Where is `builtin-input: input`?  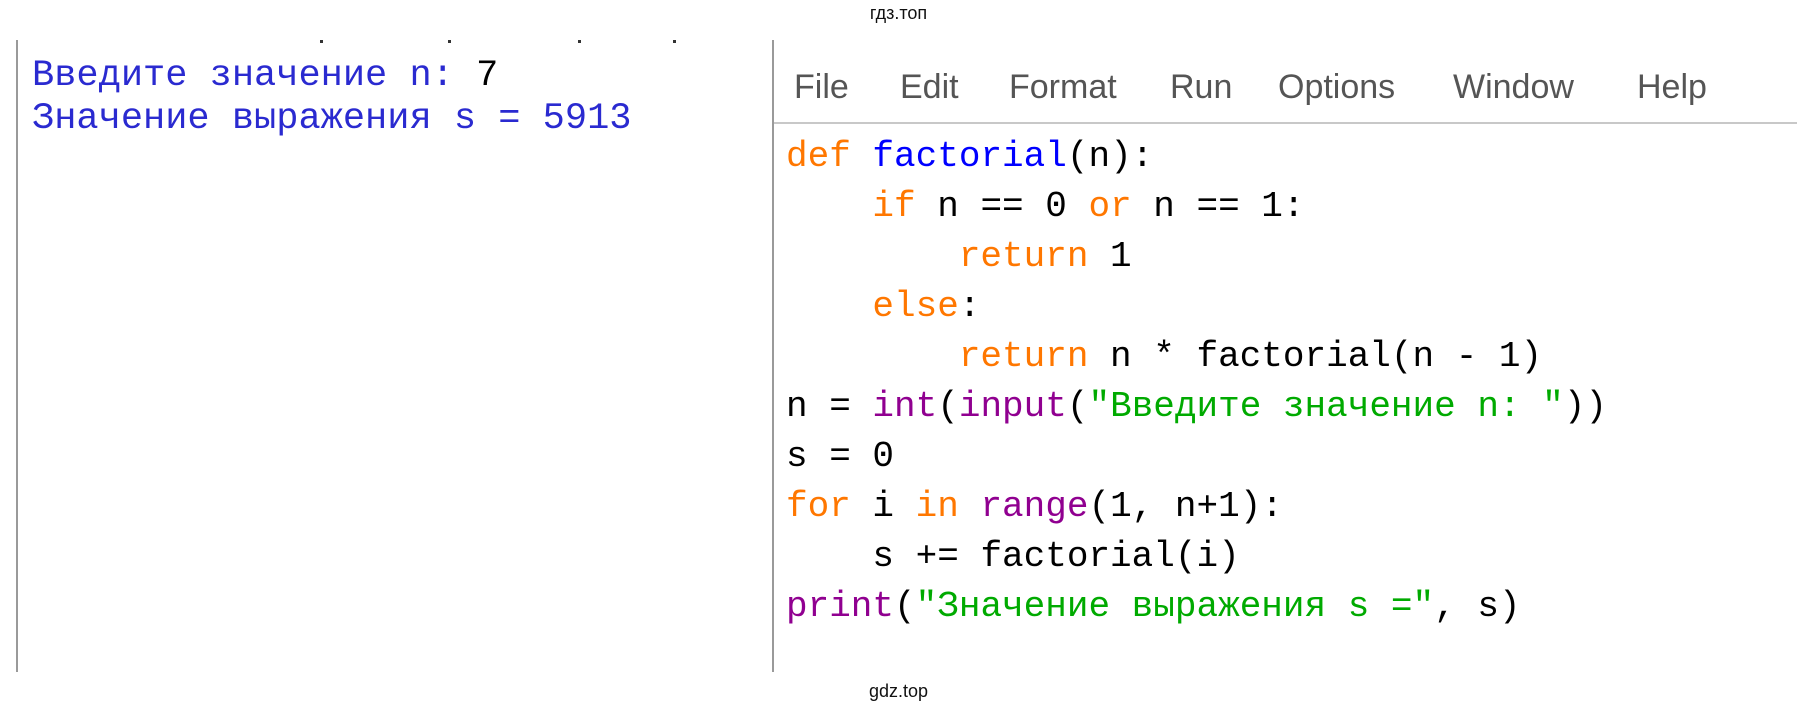
builtin-input: input is located at coordinates (1012, 406).